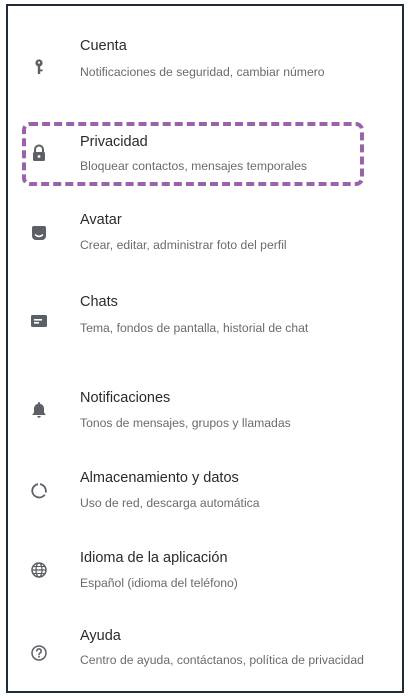  Describe the element at coordinates (100, 636) in the screenshot. I see `settings-item-title: Ayuda` at that location.